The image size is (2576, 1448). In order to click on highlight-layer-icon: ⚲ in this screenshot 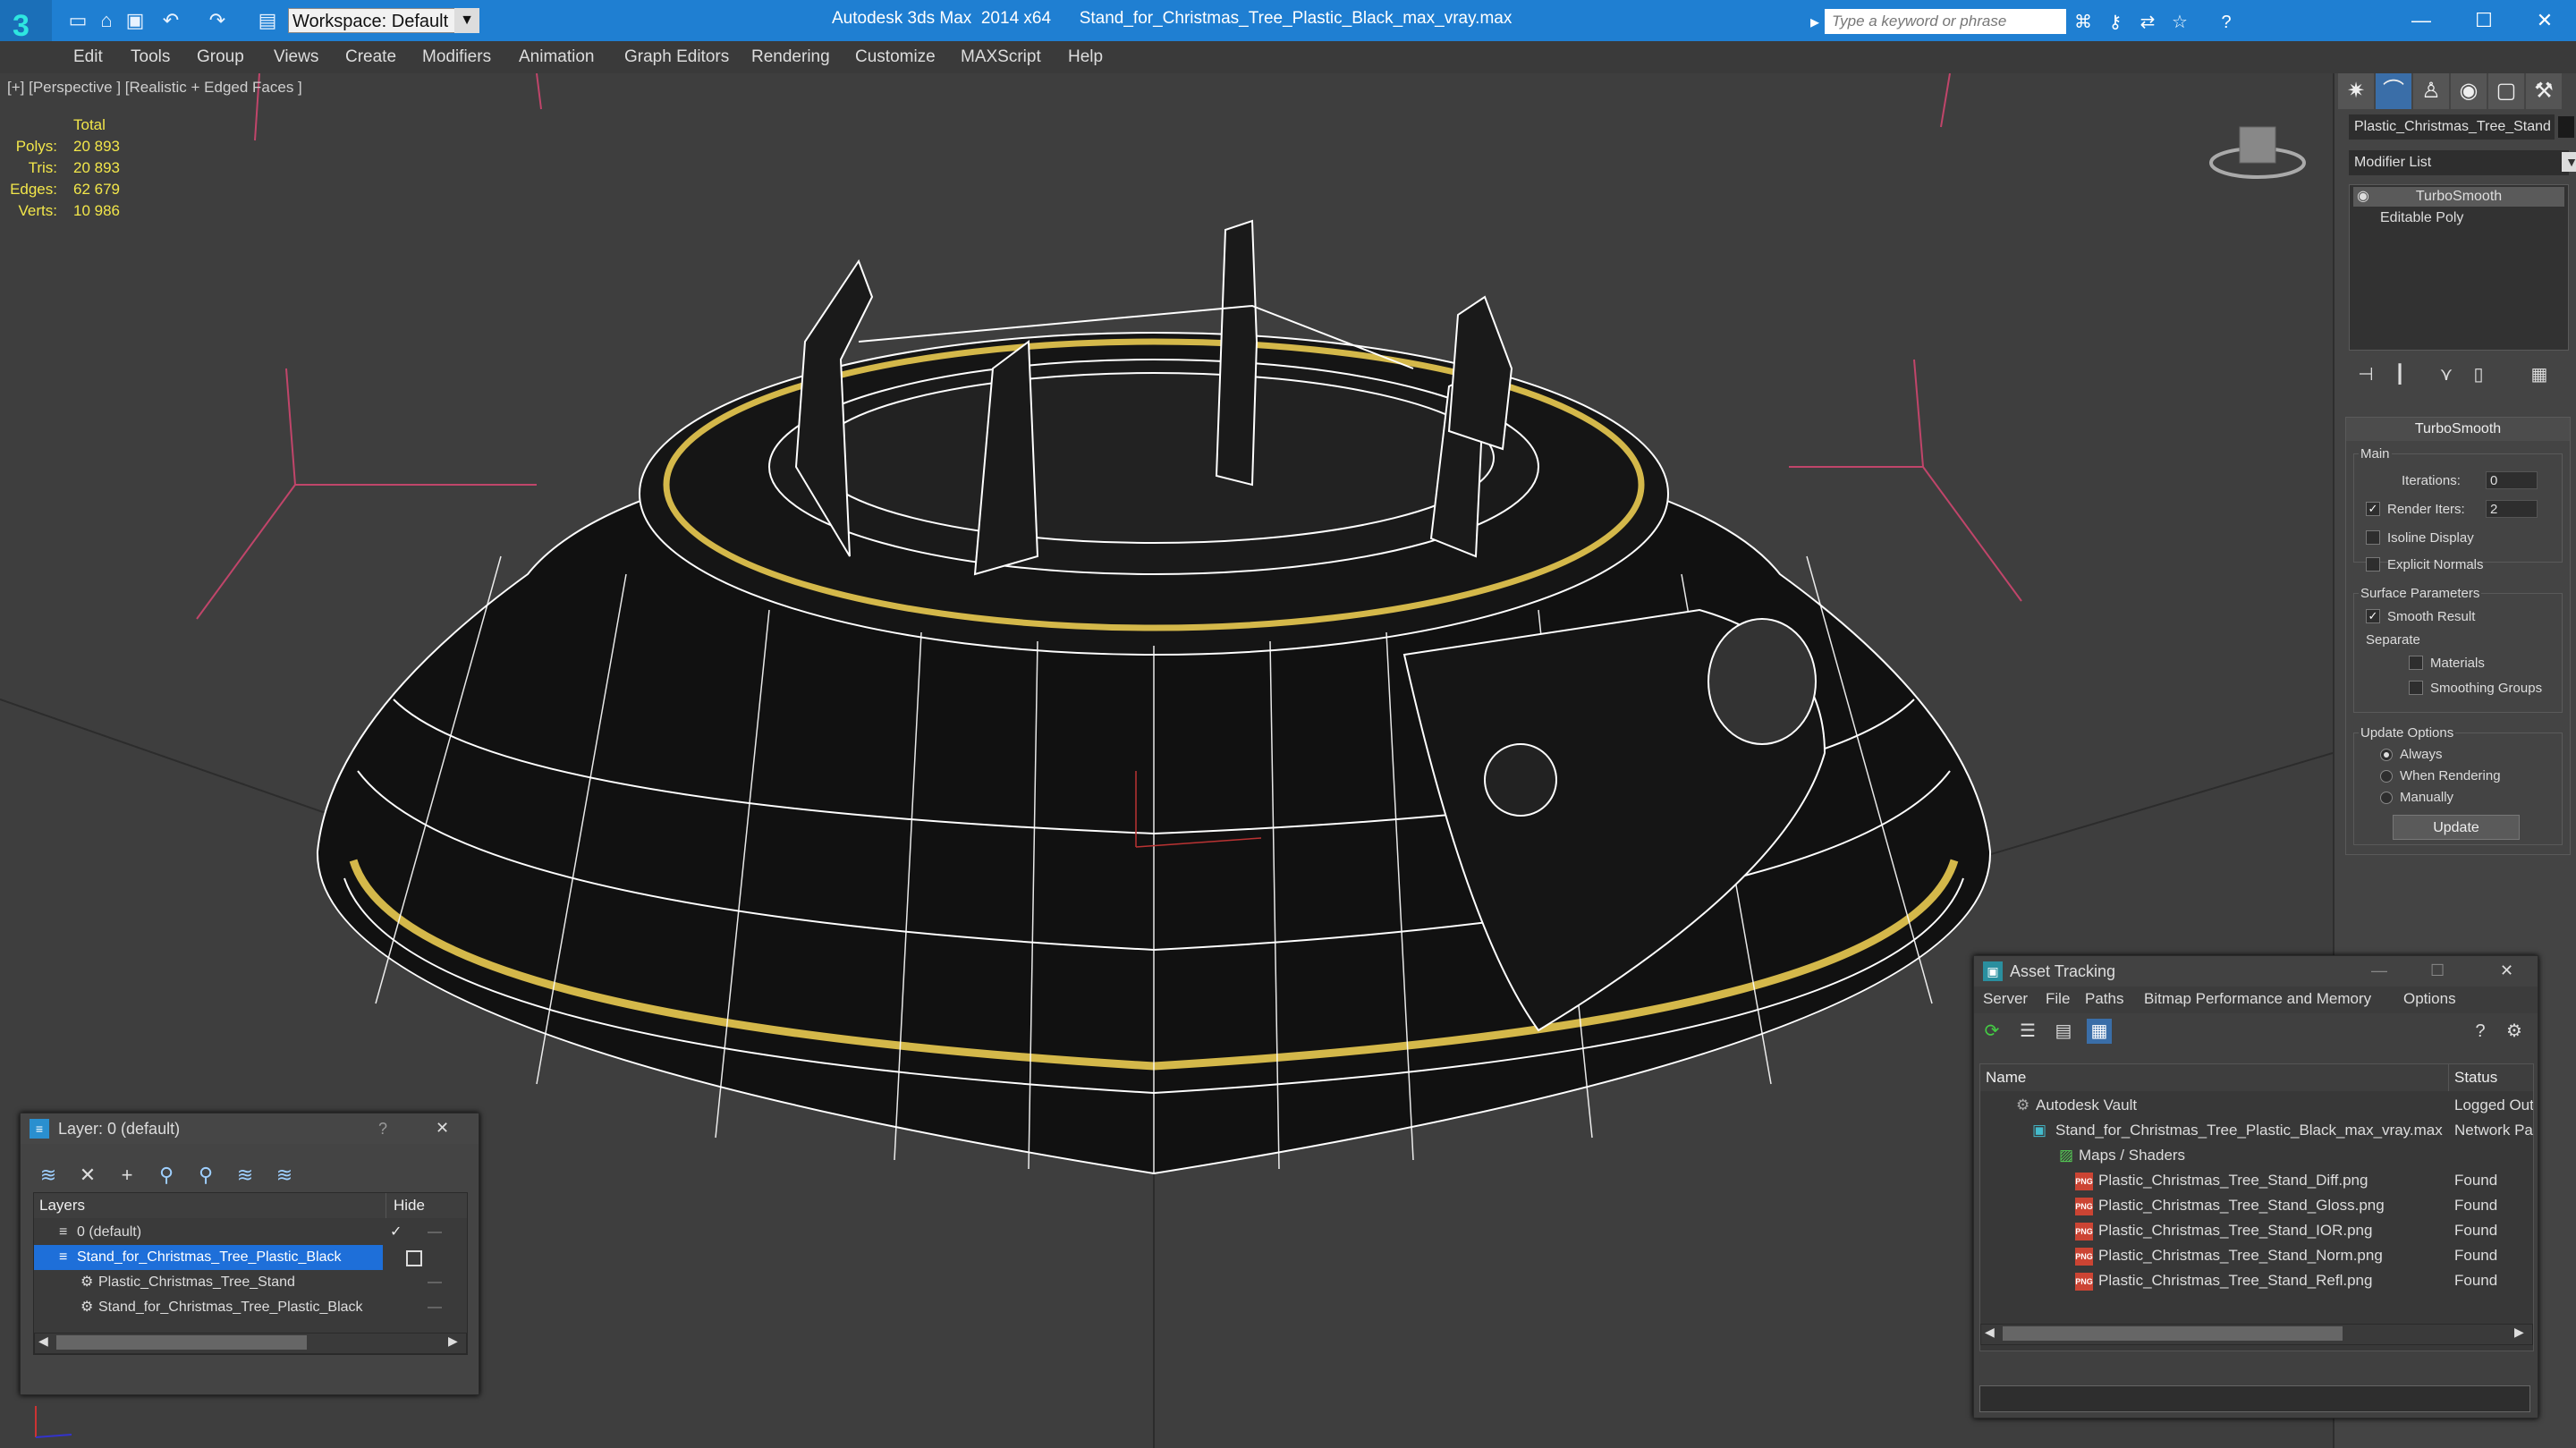, I will do `click(205, 1175)`.